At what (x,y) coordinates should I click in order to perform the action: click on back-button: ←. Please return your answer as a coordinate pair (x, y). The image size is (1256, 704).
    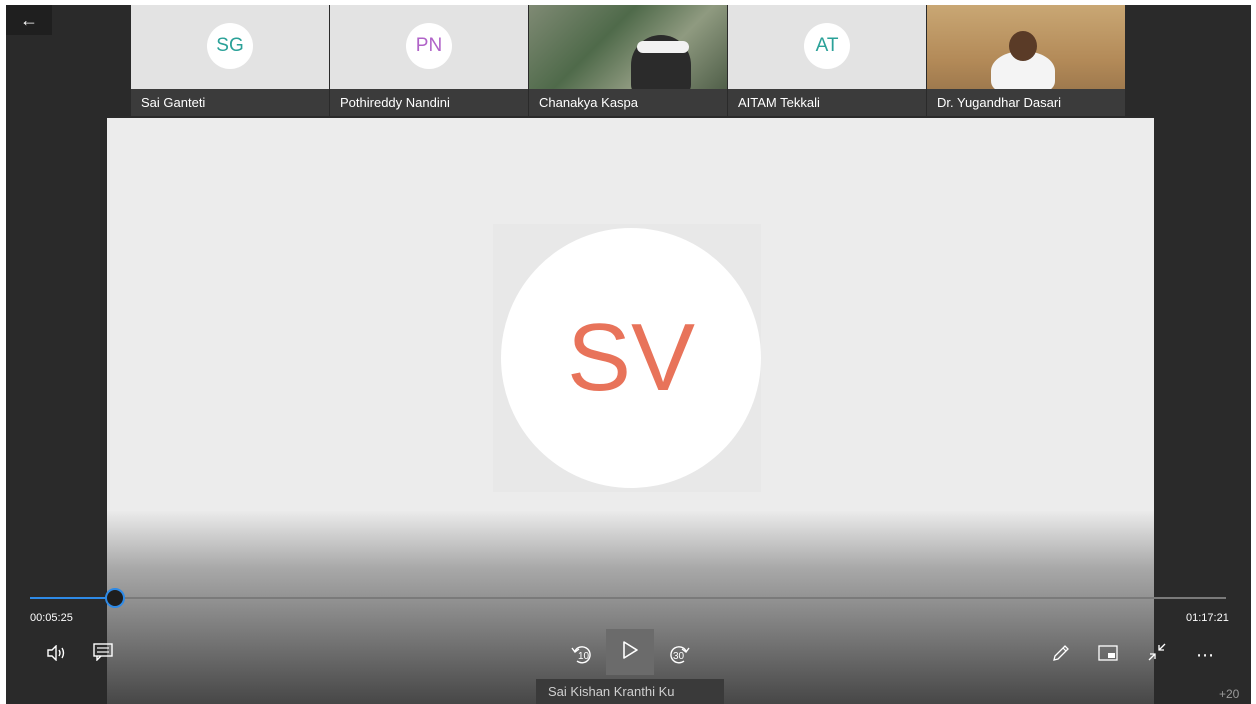
    Looking at the image, I should click on (29, 20).